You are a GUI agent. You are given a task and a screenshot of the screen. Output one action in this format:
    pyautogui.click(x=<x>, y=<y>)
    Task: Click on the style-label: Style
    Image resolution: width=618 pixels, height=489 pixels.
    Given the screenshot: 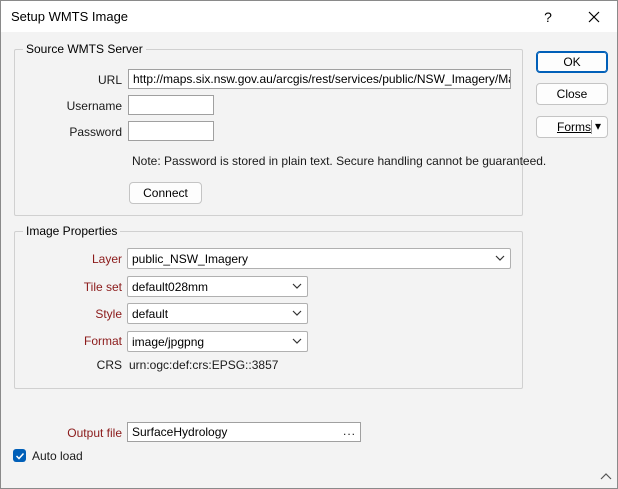 What is the action you would take?
    pyautogui.click(x=108, y=314)
    